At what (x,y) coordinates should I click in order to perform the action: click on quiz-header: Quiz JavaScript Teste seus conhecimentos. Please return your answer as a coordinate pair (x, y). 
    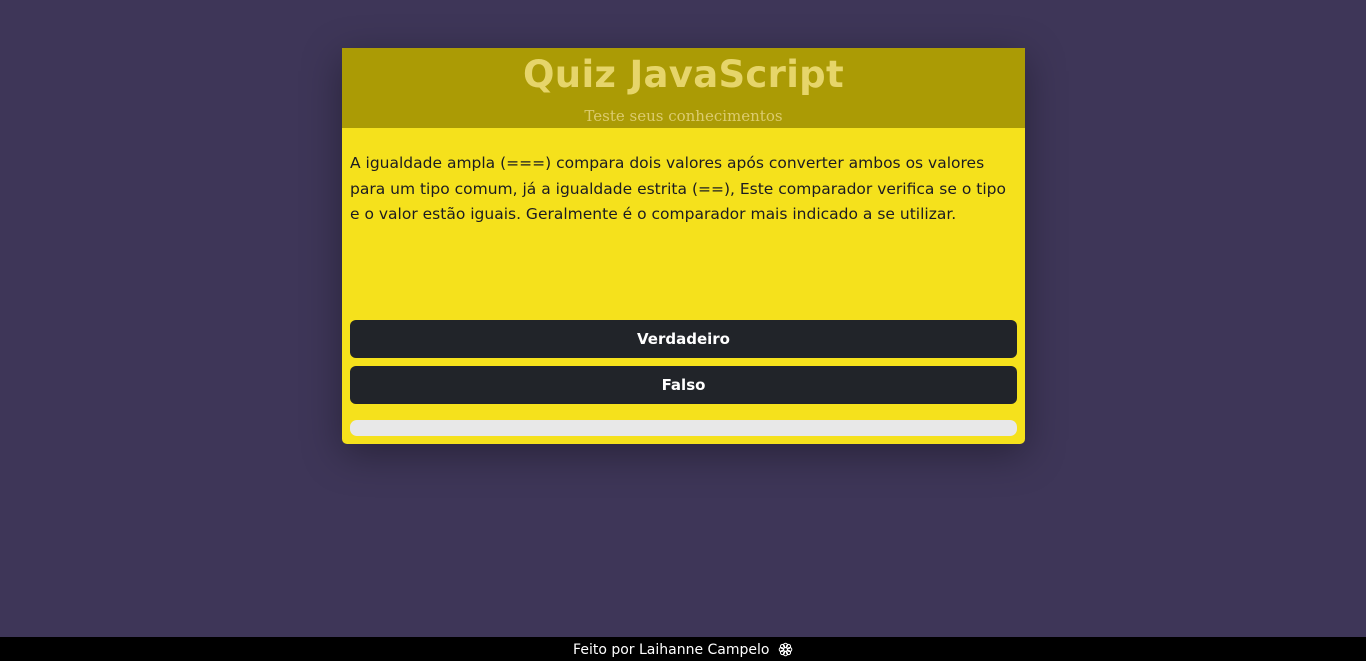
    Looking at the image, I should click on (683, 88).